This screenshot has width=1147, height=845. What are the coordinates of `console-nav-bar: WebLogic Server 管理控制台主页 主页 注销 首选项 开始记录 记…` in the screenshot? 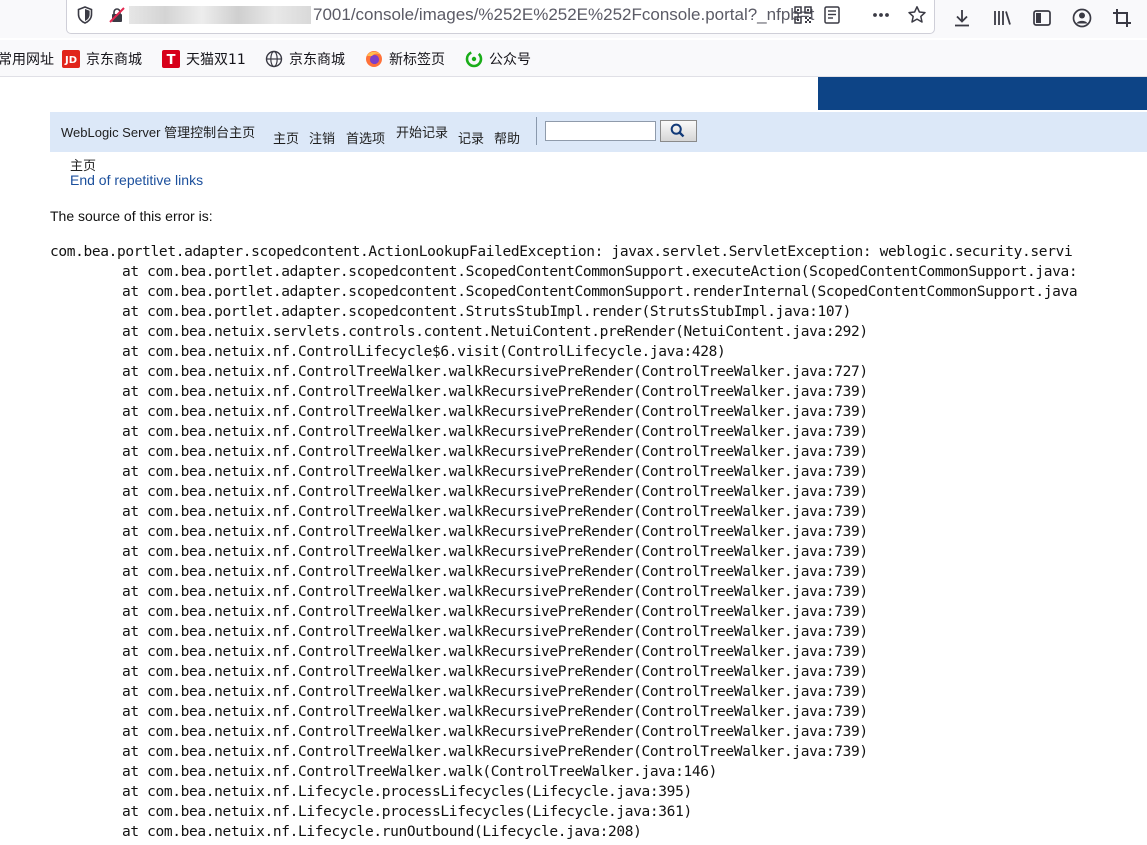 It's located at (598, 132).